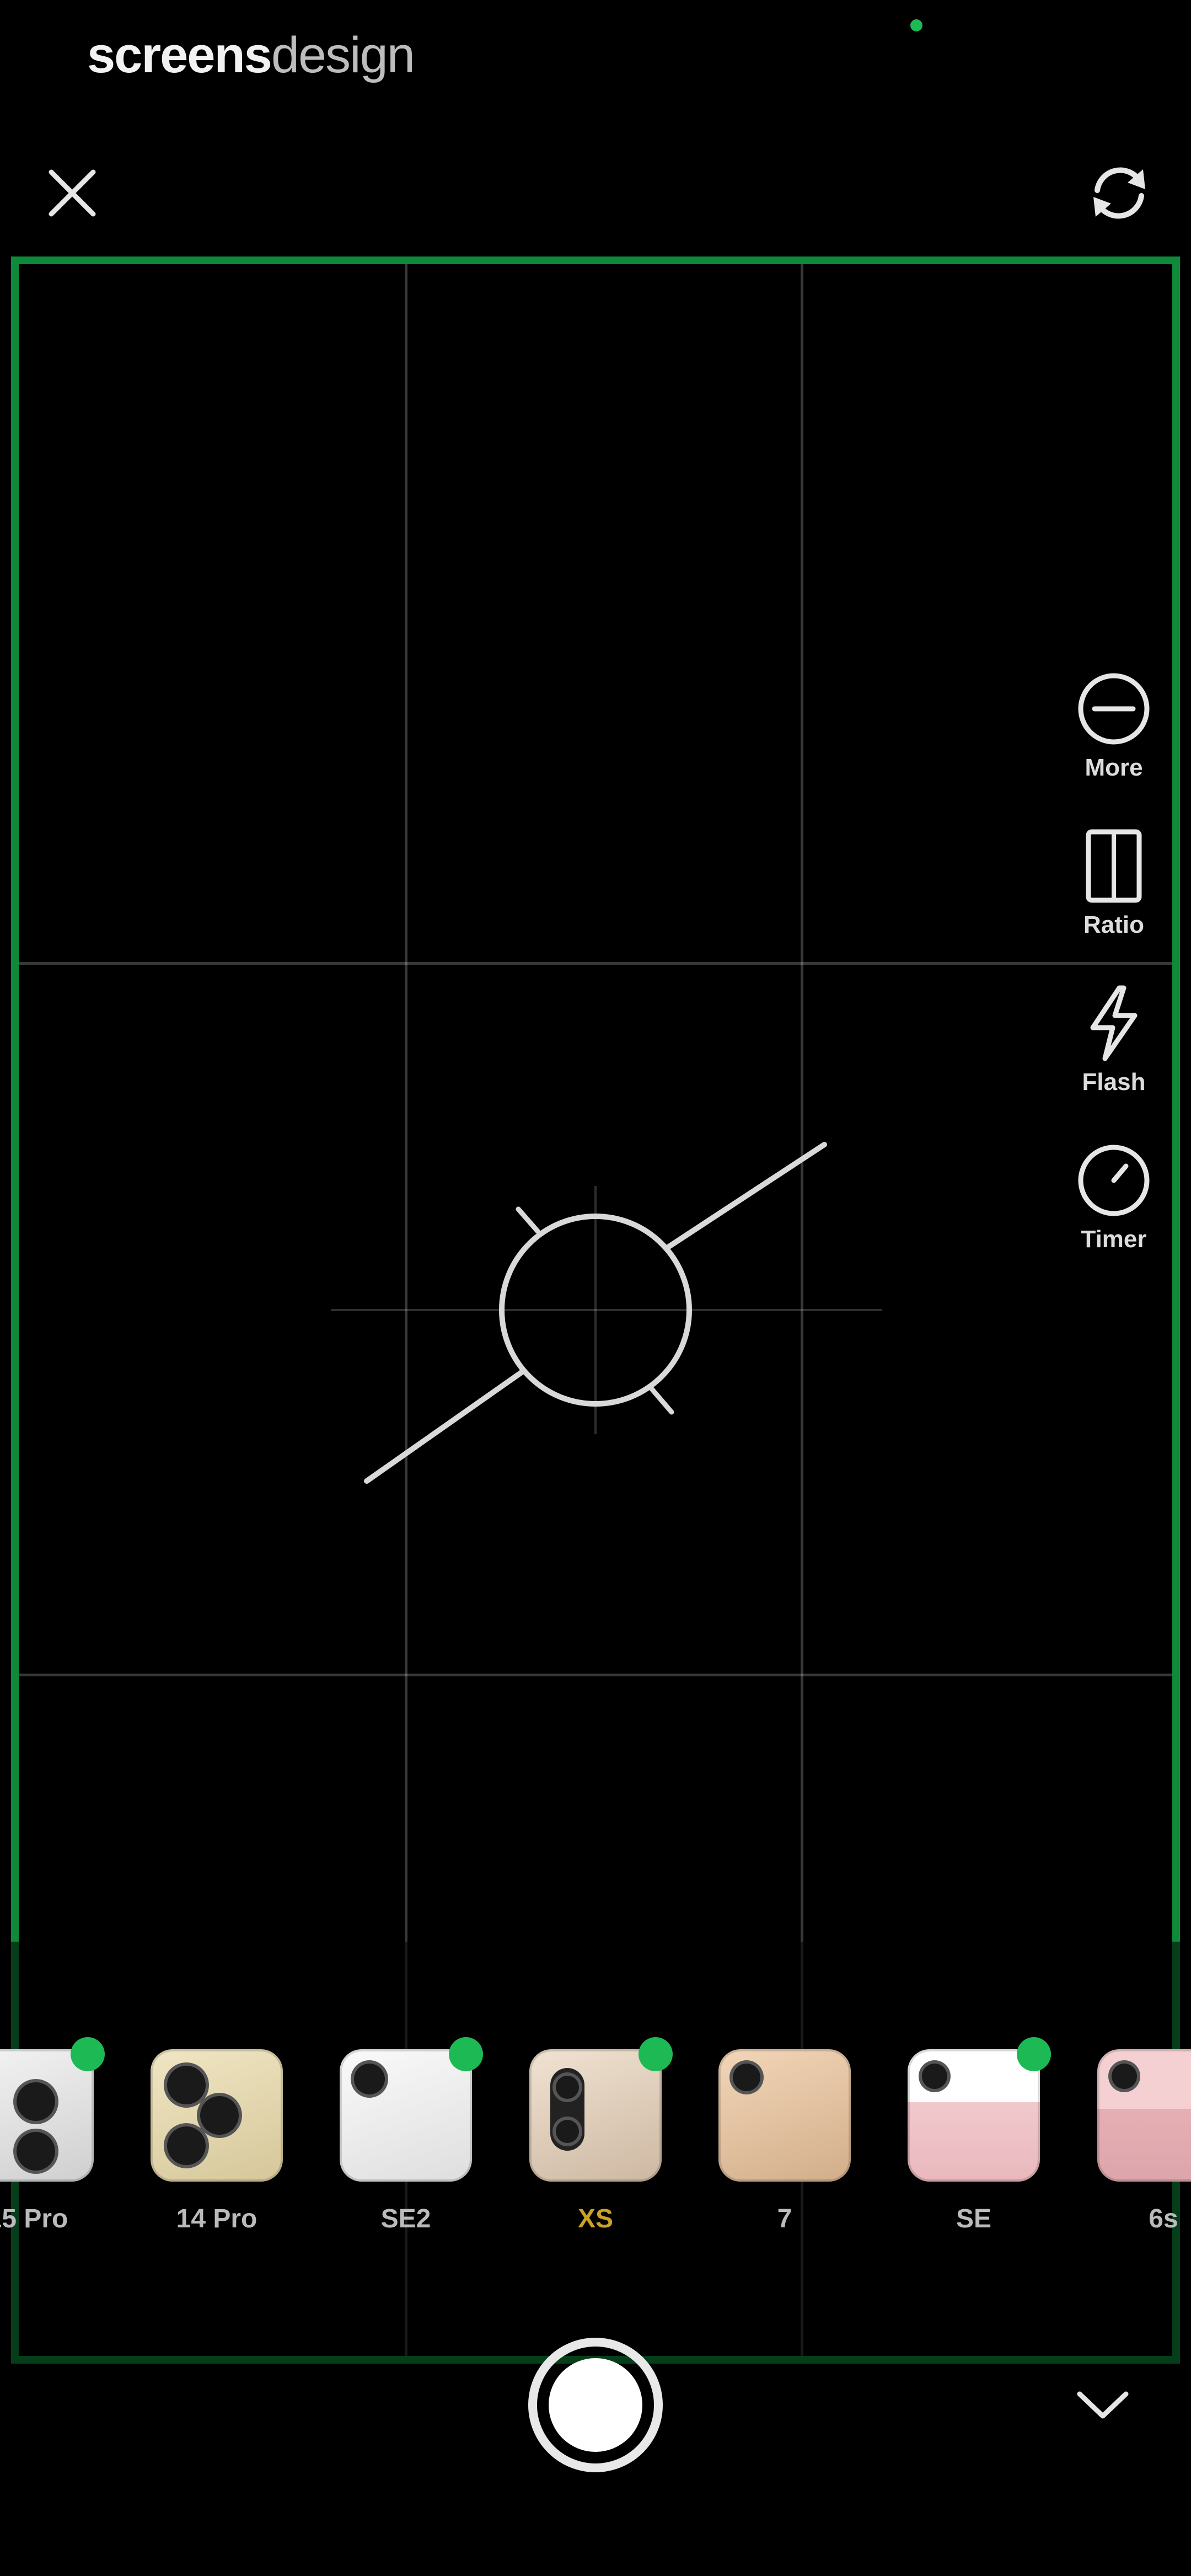 Image resolution: width=1191 pixels, height=2576 pixels. I want to click on device-name: 6s, so click(1164, 2218).